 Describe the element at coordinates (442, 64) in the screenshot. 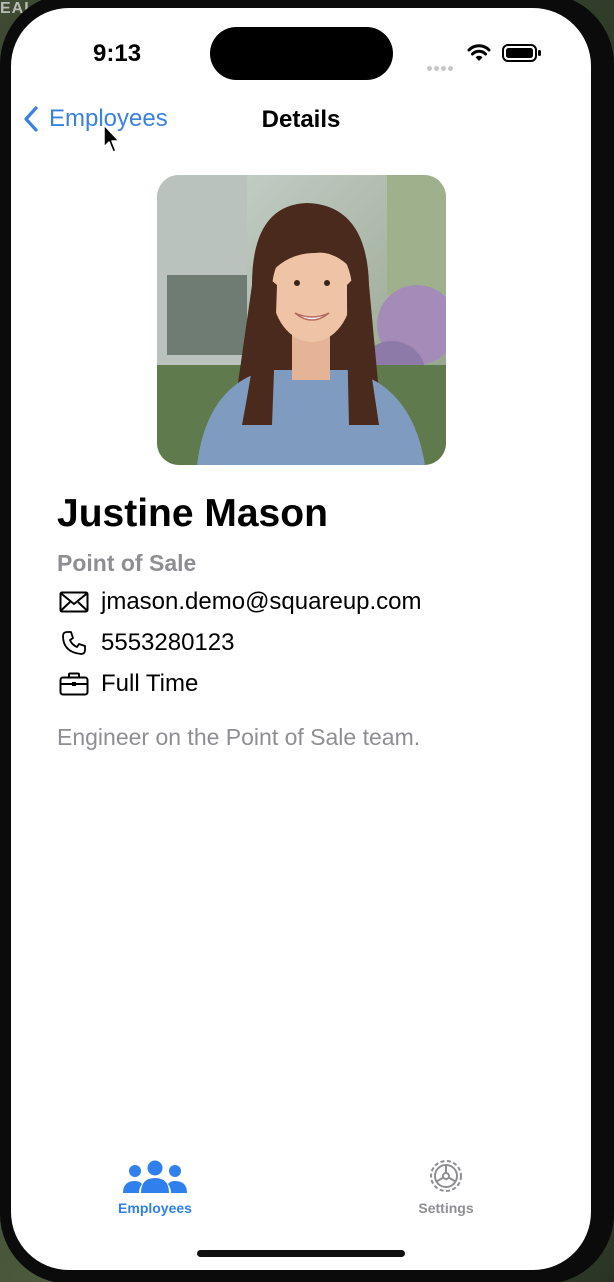

I see `cellular-signal-icon` at that location.